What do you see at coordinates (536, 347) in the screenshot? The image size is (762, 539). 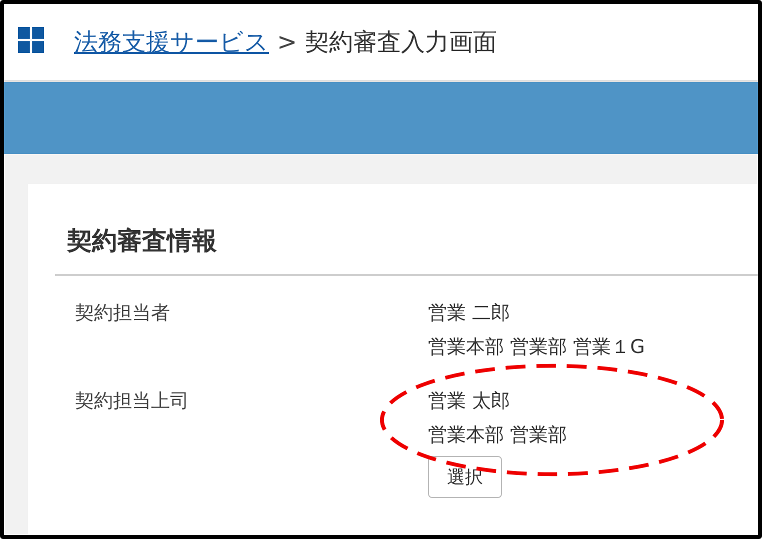 I see `field-value: 営業本部 営業部 営業１G` at bounding box center [536, 347].